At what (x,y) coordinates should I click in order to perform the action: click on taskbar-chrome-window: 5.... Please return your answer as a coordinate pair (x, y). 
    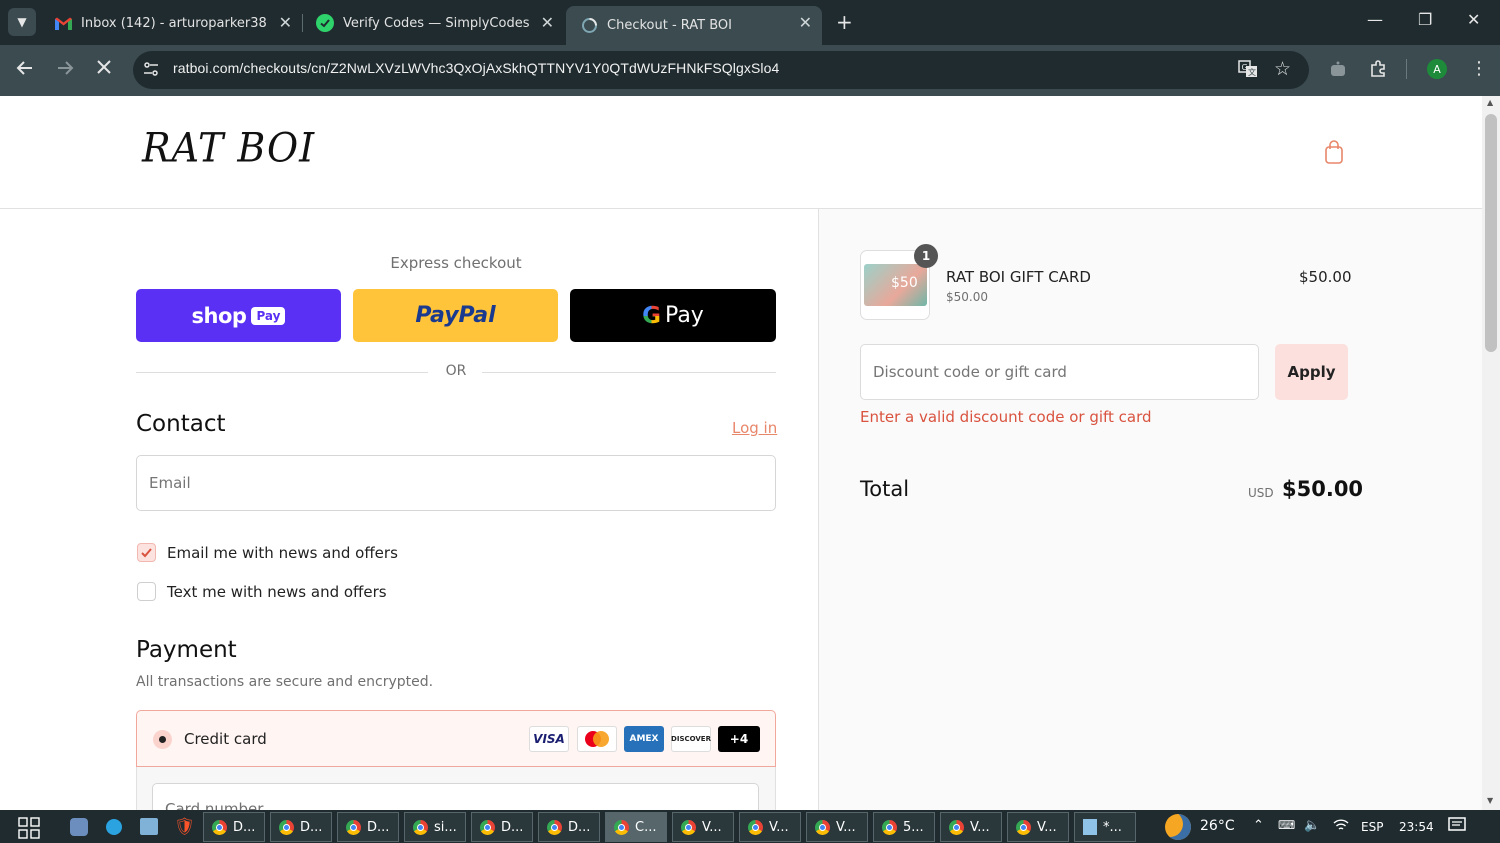
    Looking at the image, I should click on (904, 827).